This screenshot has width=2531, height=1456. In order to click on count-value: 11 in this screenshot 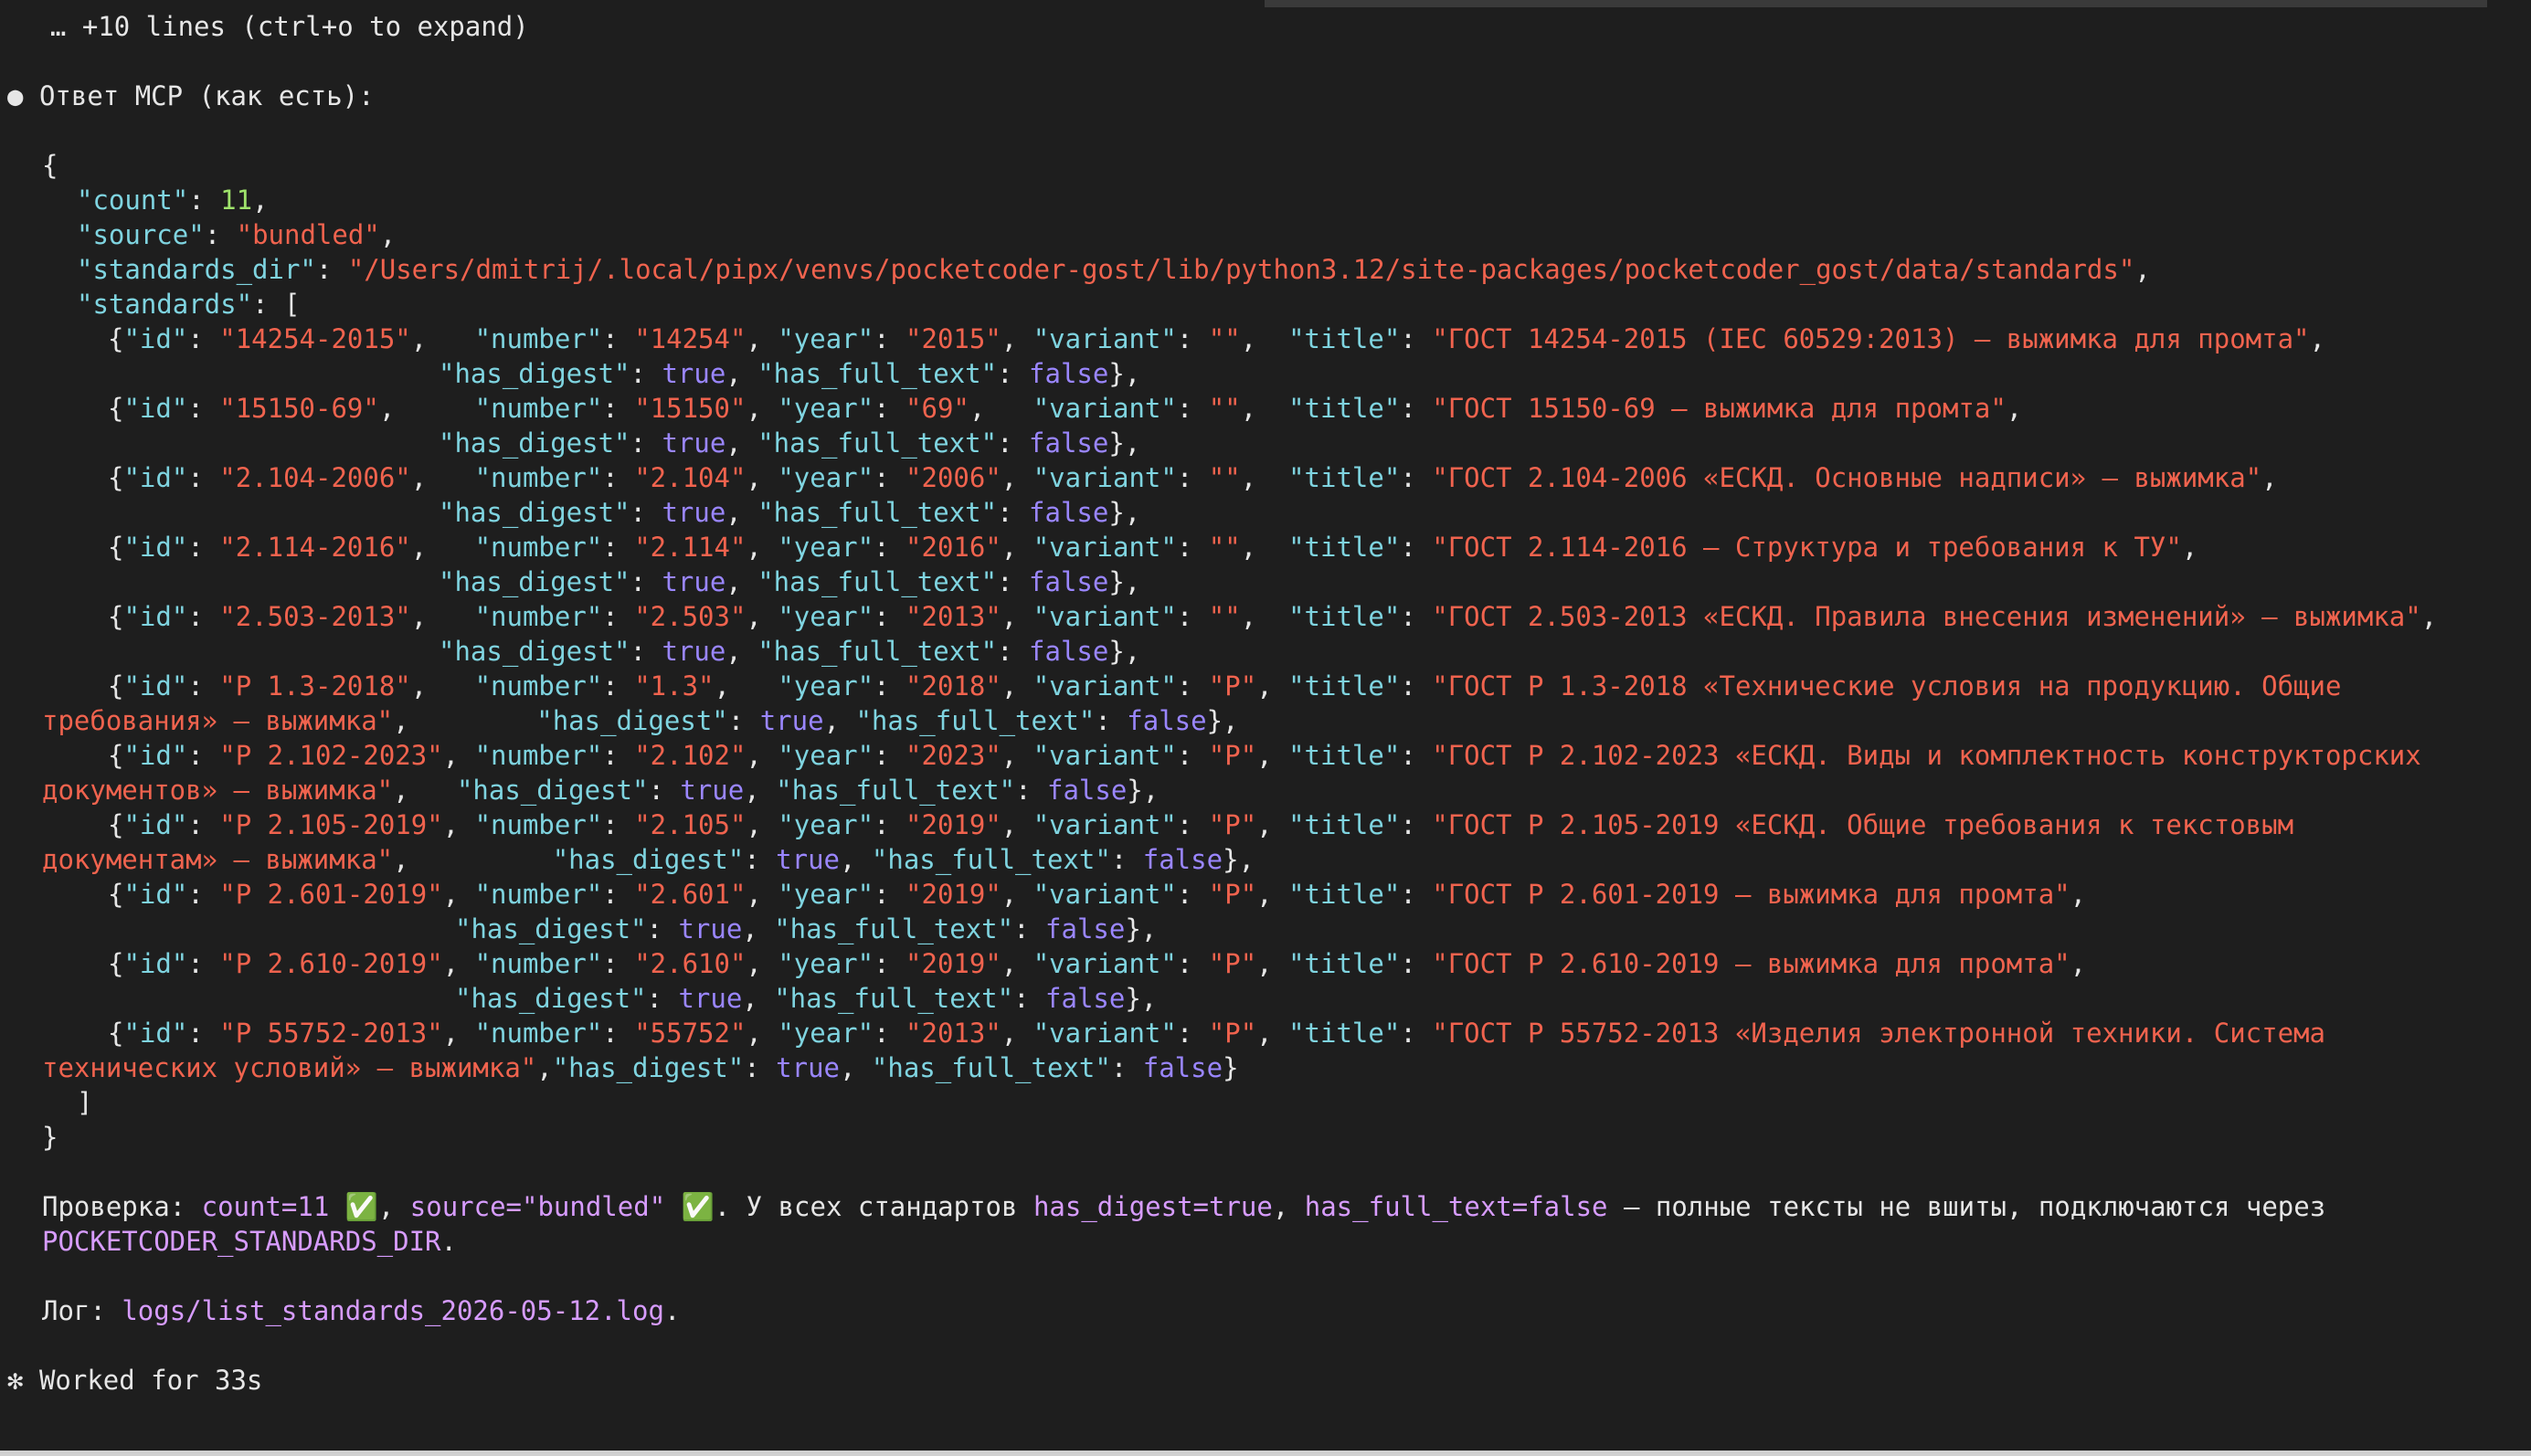, I will do `click(236, 201)`.